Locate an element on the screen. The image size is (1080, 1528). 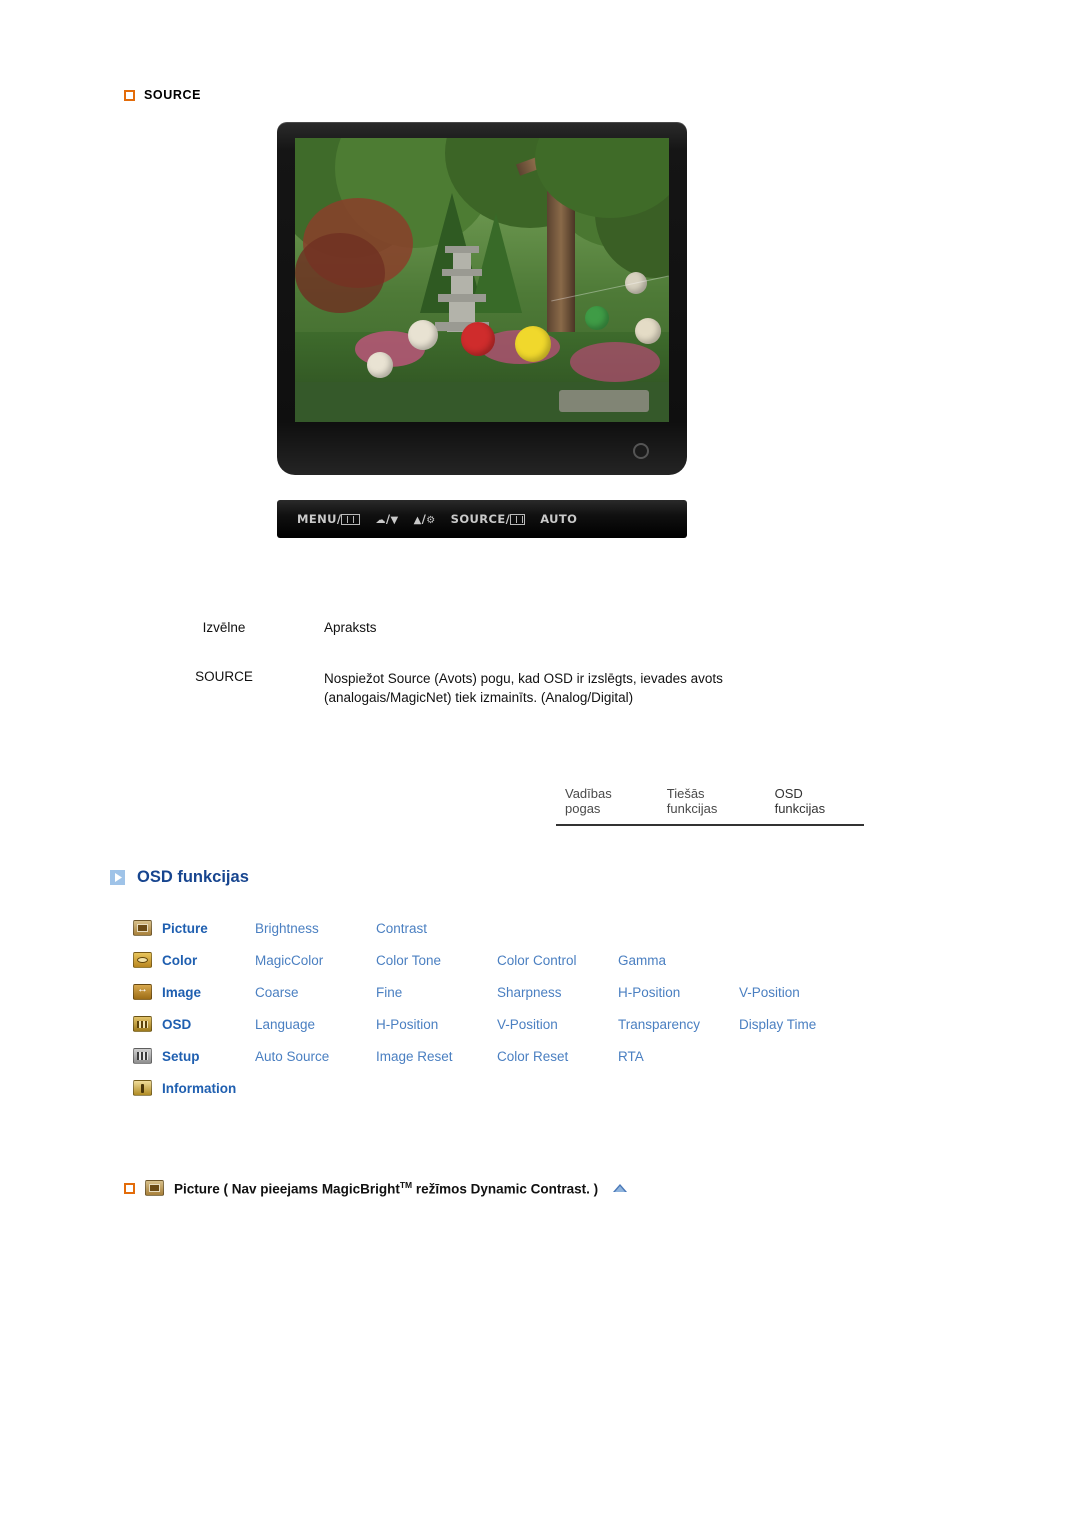
monitor-screen-photo is located at coordinates (482, 280).